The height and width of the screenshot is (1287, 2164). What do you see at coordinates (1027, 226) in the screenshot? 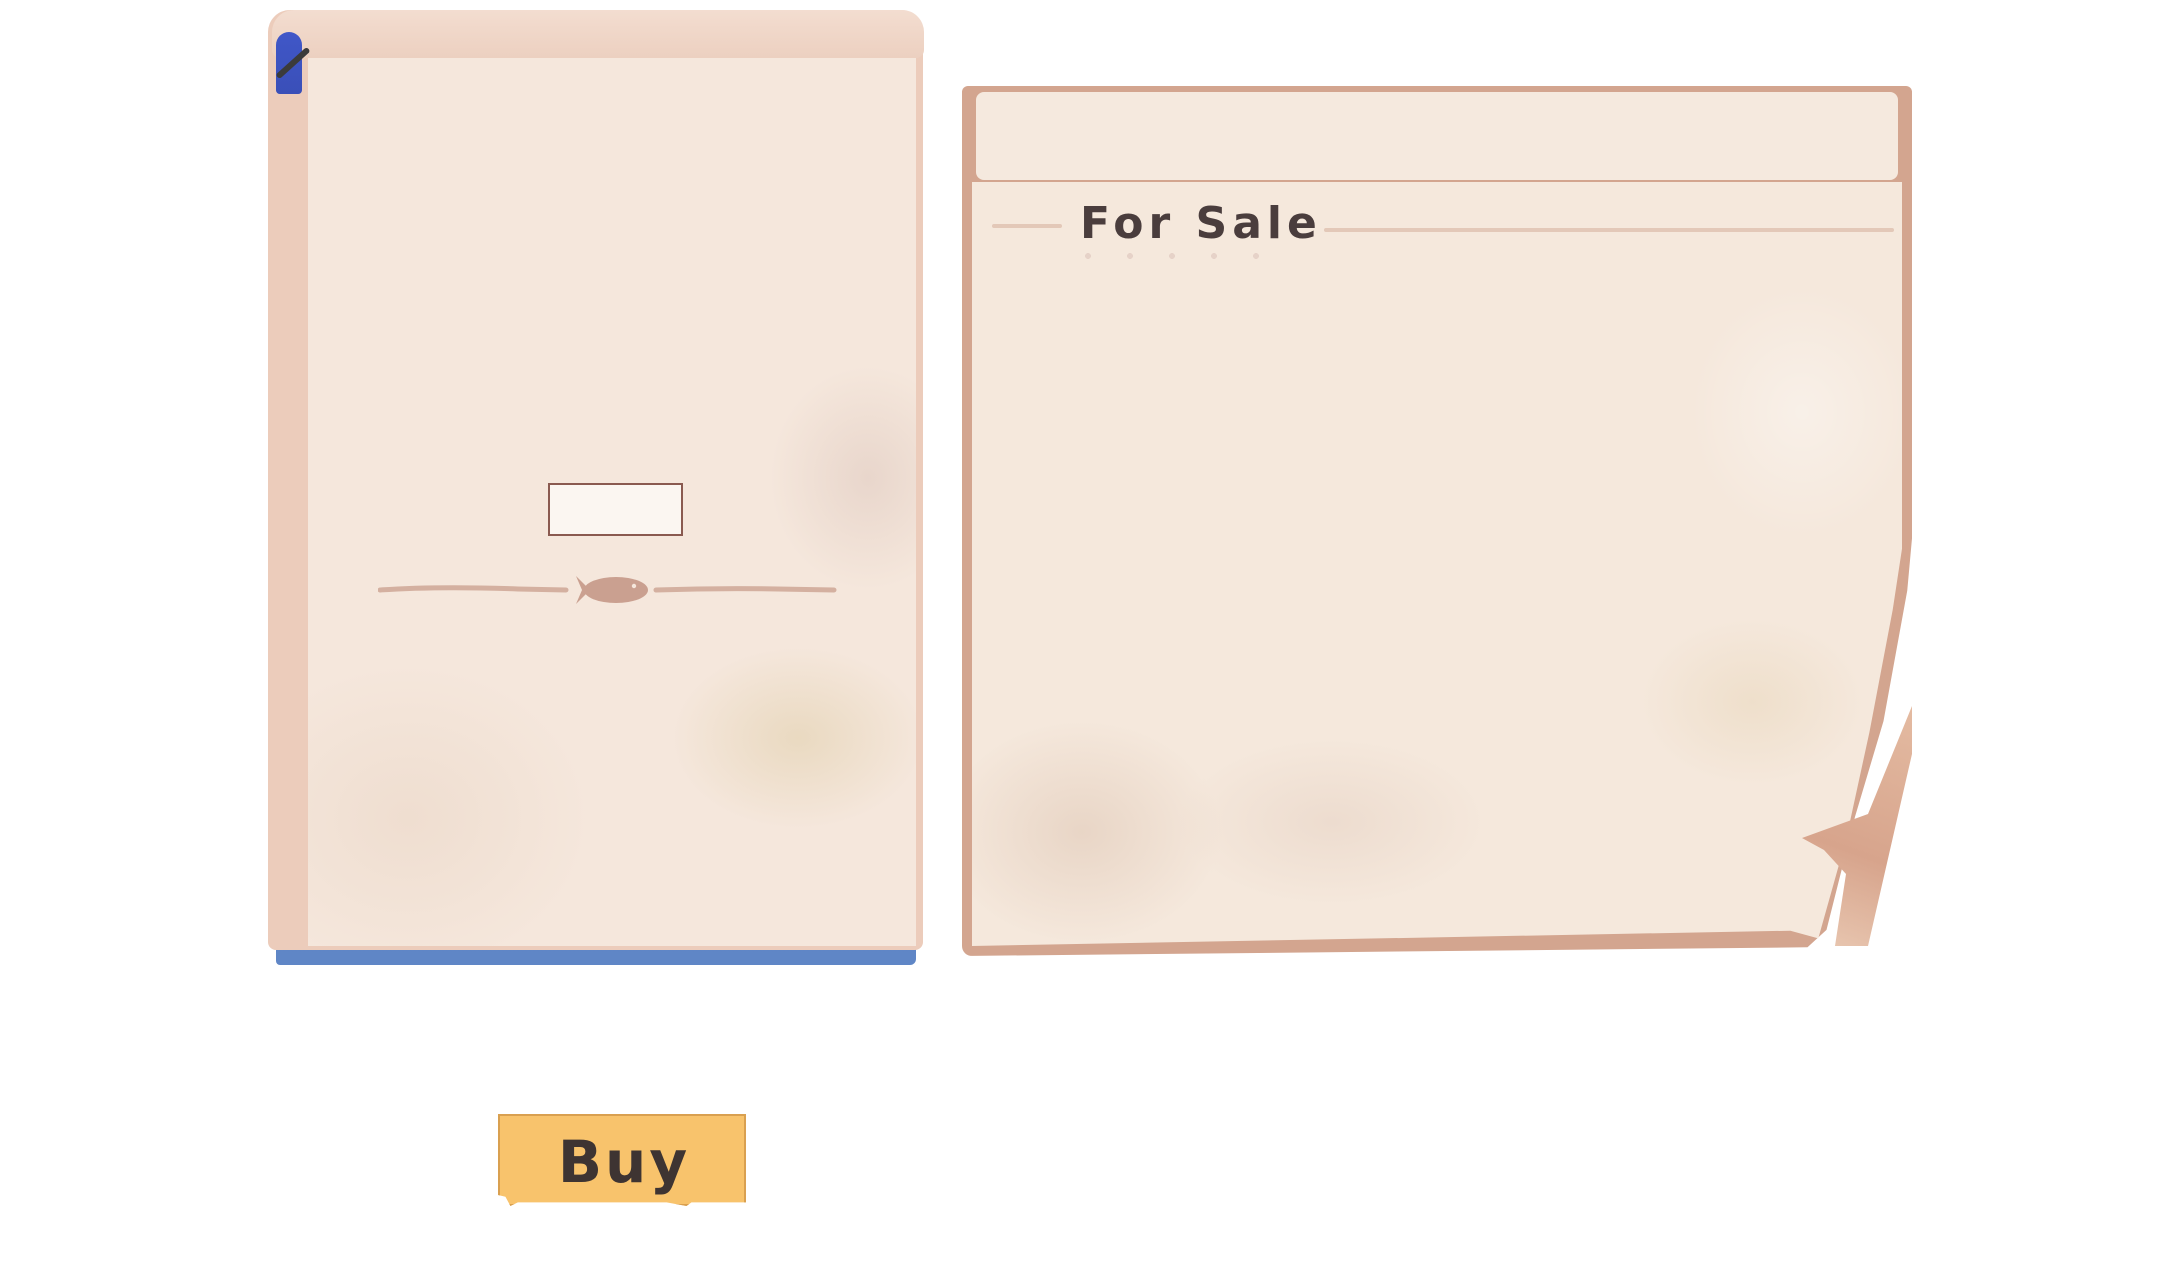
I see `title-rule-left` at bounding box center [1027, 226].